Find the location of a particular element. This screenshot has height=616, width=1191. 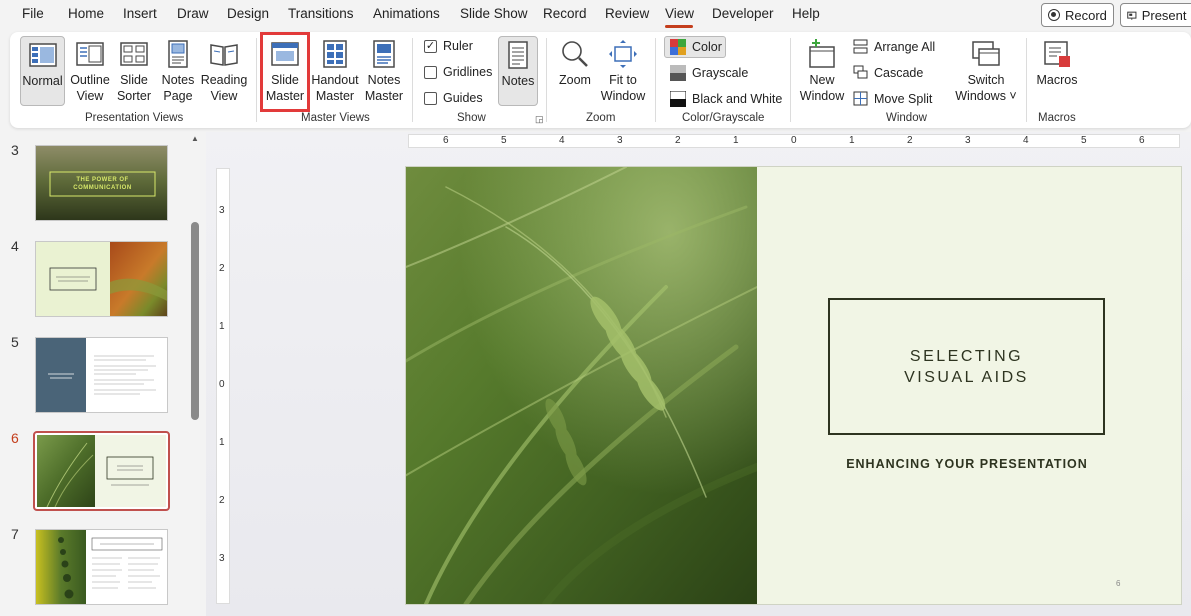

slide-sorter-button: Slide Sorter is located at coordinates (134, 71).